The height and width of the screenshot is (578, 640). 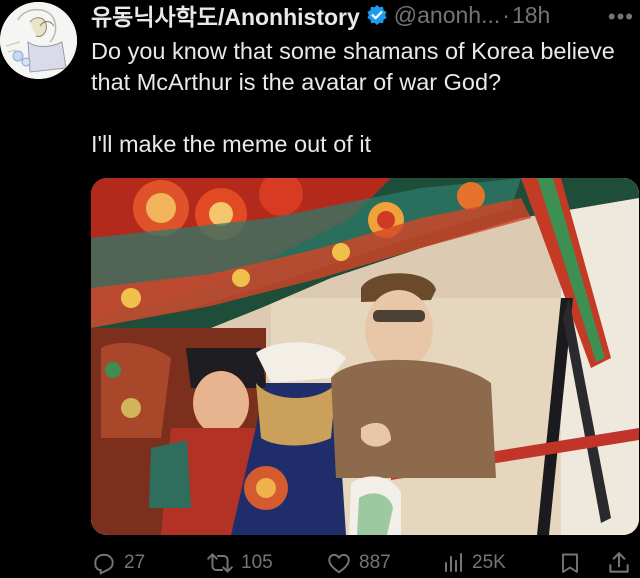 What do you see at coordinates (377, 15) in the screenshot?
I see `verified-badge-icon` at bounding box center [377, 15].